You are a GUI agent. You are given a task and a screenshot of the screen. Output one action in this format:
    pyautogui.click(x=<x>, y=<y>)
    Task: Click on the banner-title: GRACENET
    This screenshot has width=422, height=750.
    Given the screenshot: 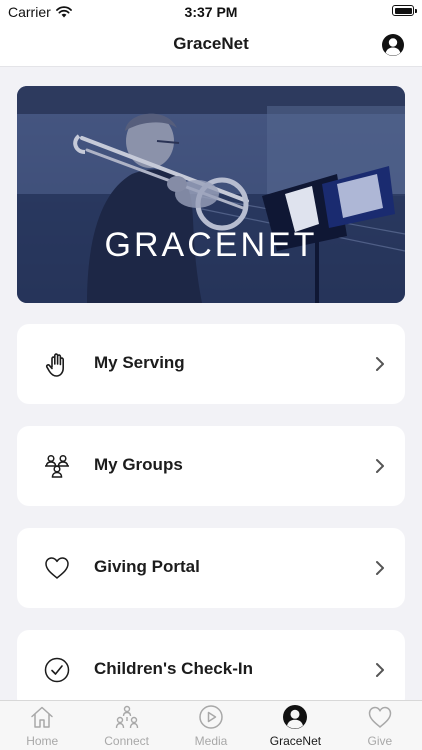 What is the action you would take?
    pyautogui.click(x=211, y=245)
    